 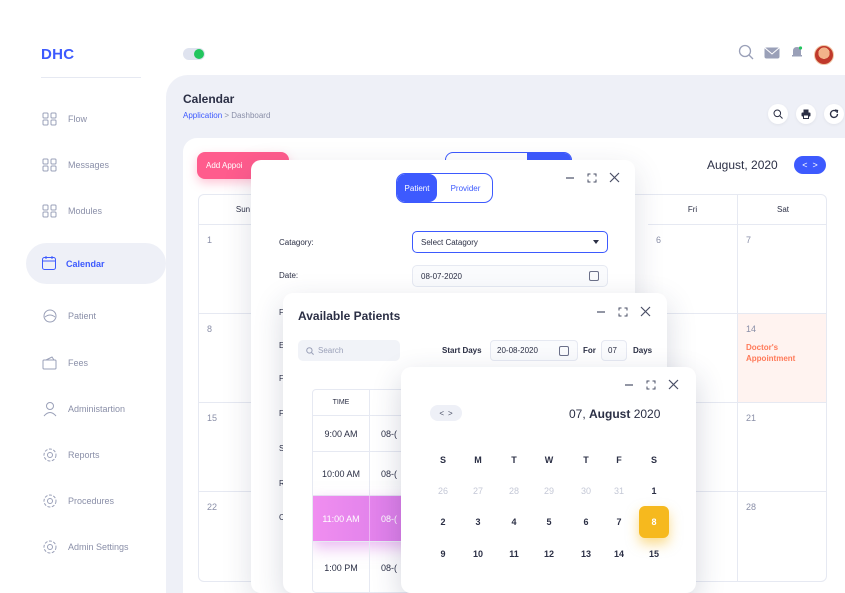 I want to click on bell-icon, so click(x=797, y=54).